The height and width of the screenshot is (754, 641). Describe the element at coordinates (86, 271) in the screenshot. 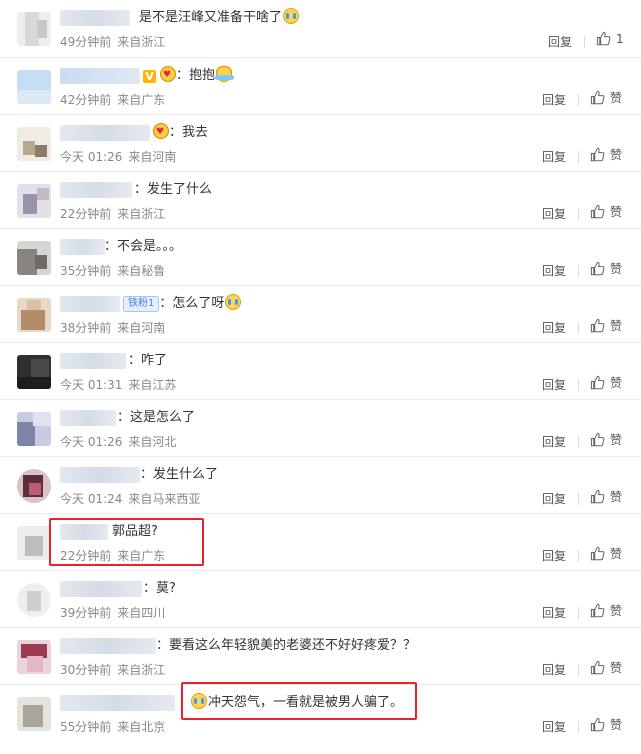

I see `comment-time: 35分钟前` at that location.